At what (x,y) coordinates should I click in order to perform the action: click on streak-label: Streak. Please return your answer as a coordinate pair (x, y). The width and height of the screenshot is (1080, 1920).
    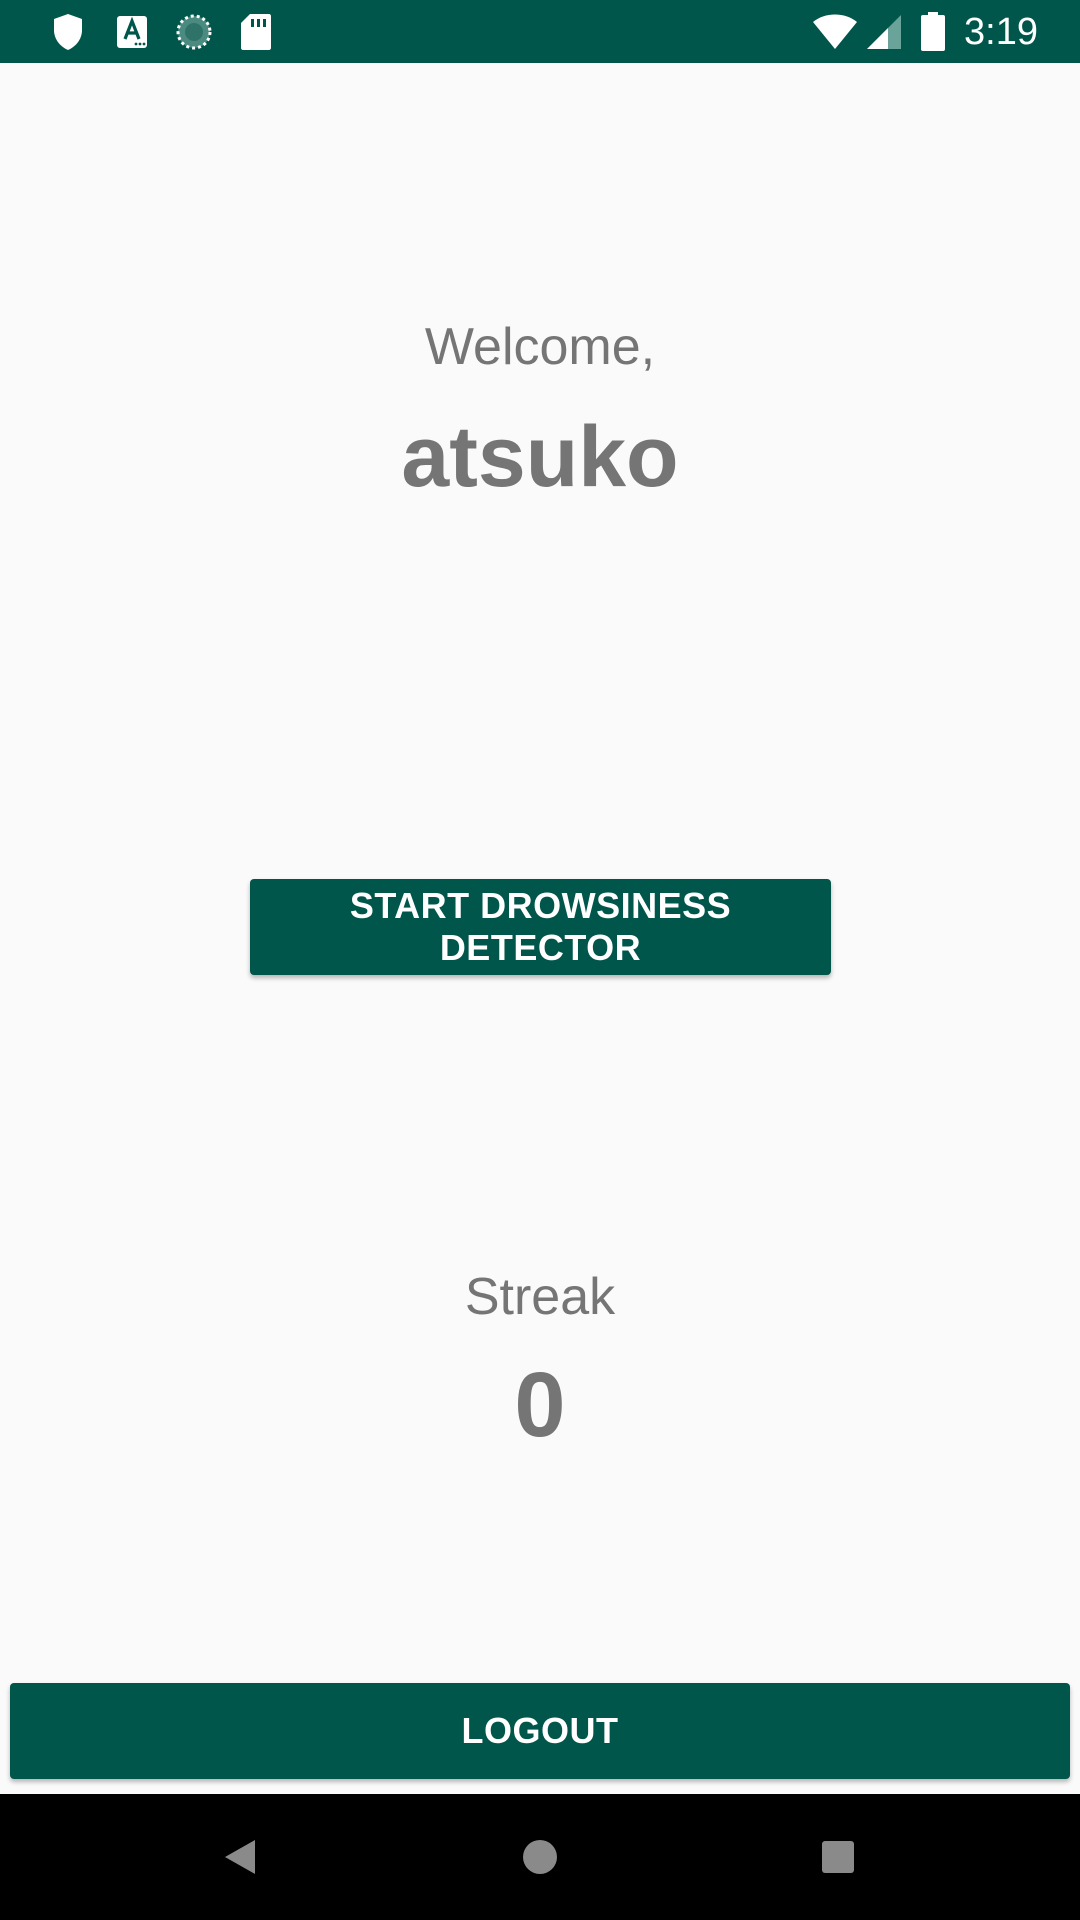
    Looking at the image, I should click on (540, 1297).